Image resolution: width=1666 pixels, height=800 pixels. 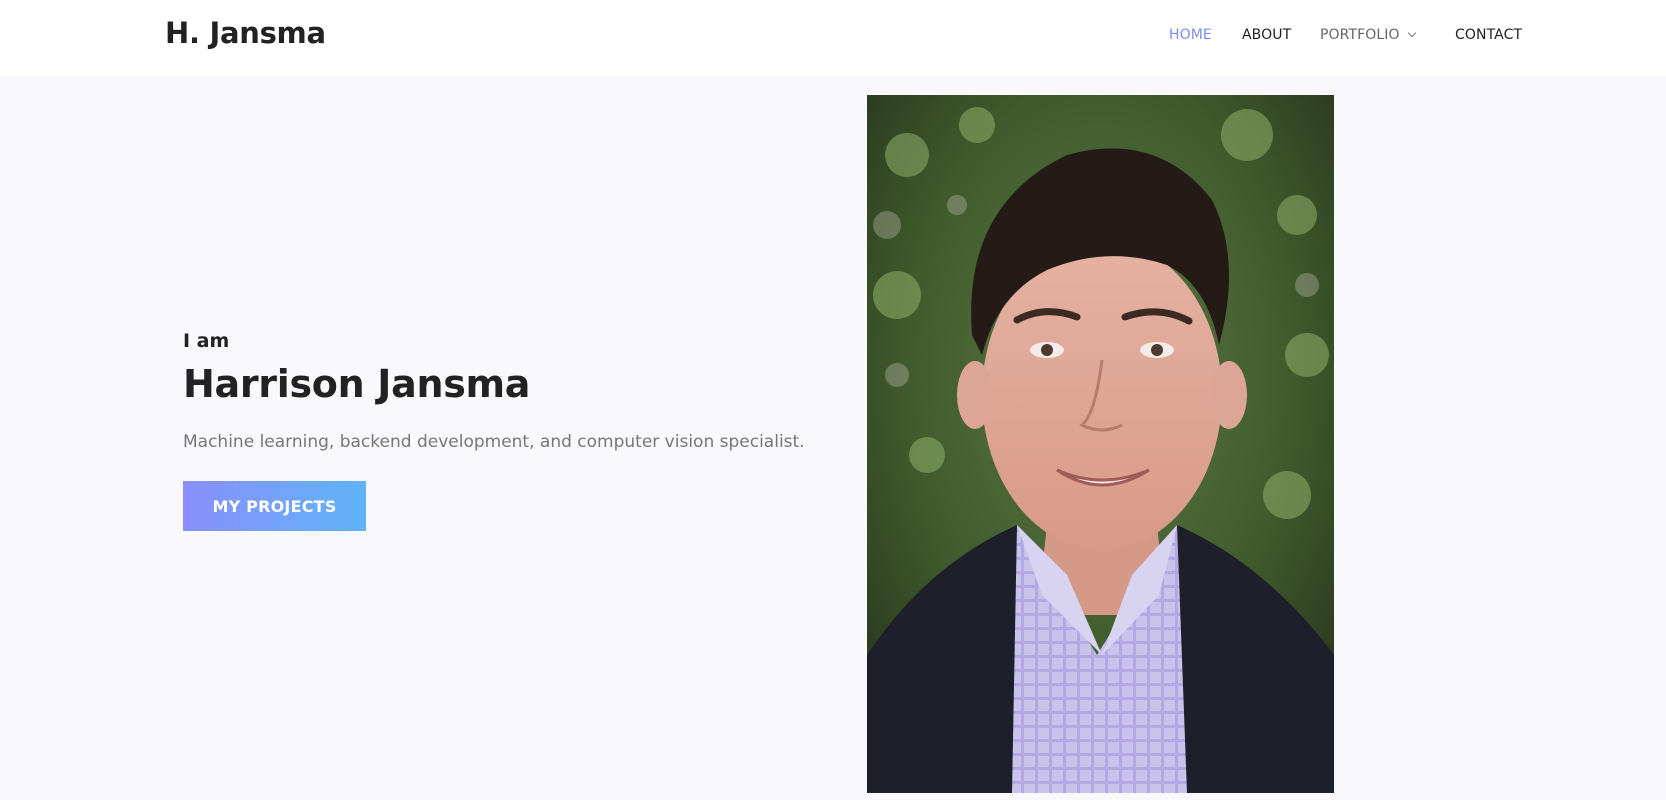 What do you see at coordinates (357, 384) in the screenshot?
I see `hero-name: Harrison Jansma` at bounding box center [357, 384].